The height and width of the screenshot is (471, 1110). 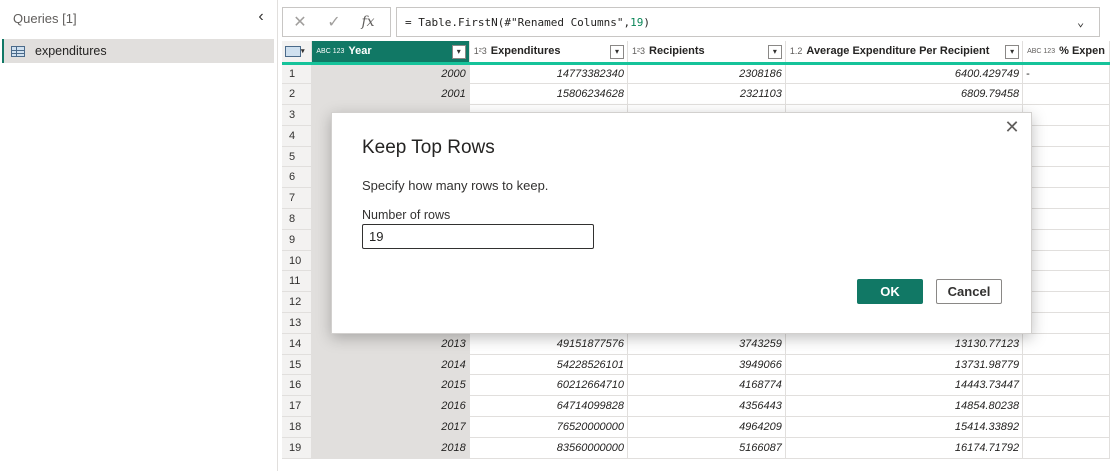 I want to click on cell-recipients: 2308186, so click(x=706, y=74).